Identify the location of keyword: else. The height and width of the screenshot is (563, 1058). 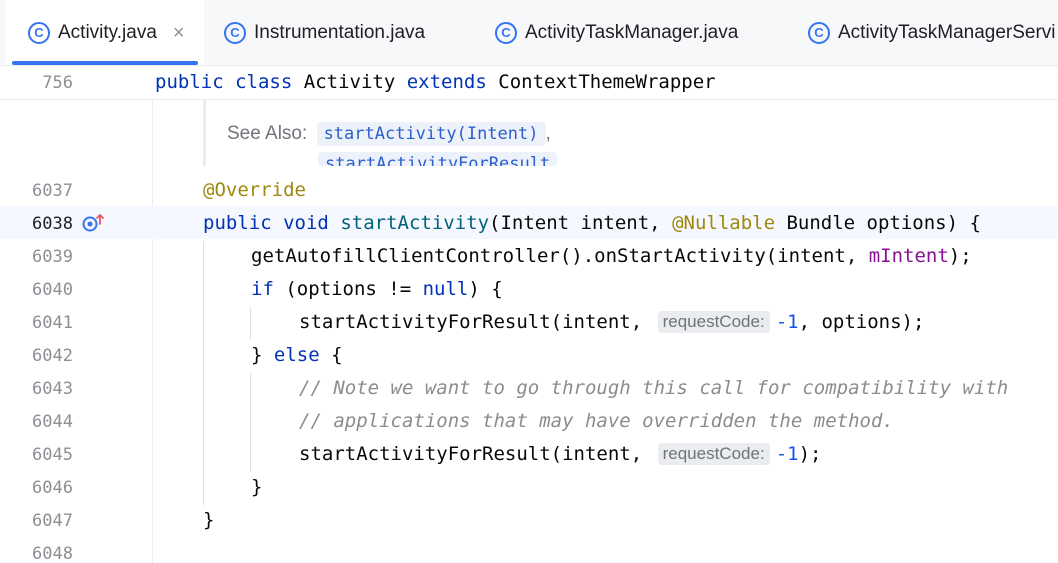
(296, 355).